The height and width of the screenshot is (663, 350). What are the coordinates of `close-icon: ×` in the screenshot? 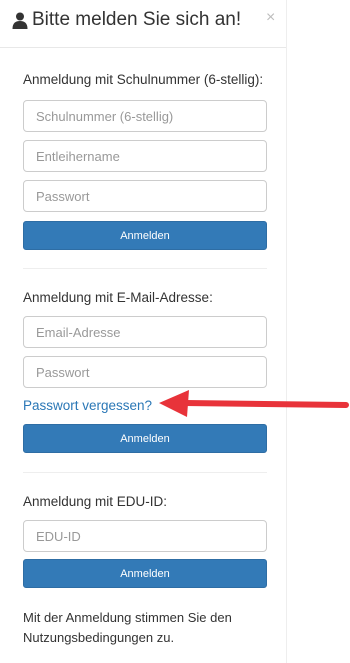 It's located at (270, 18).